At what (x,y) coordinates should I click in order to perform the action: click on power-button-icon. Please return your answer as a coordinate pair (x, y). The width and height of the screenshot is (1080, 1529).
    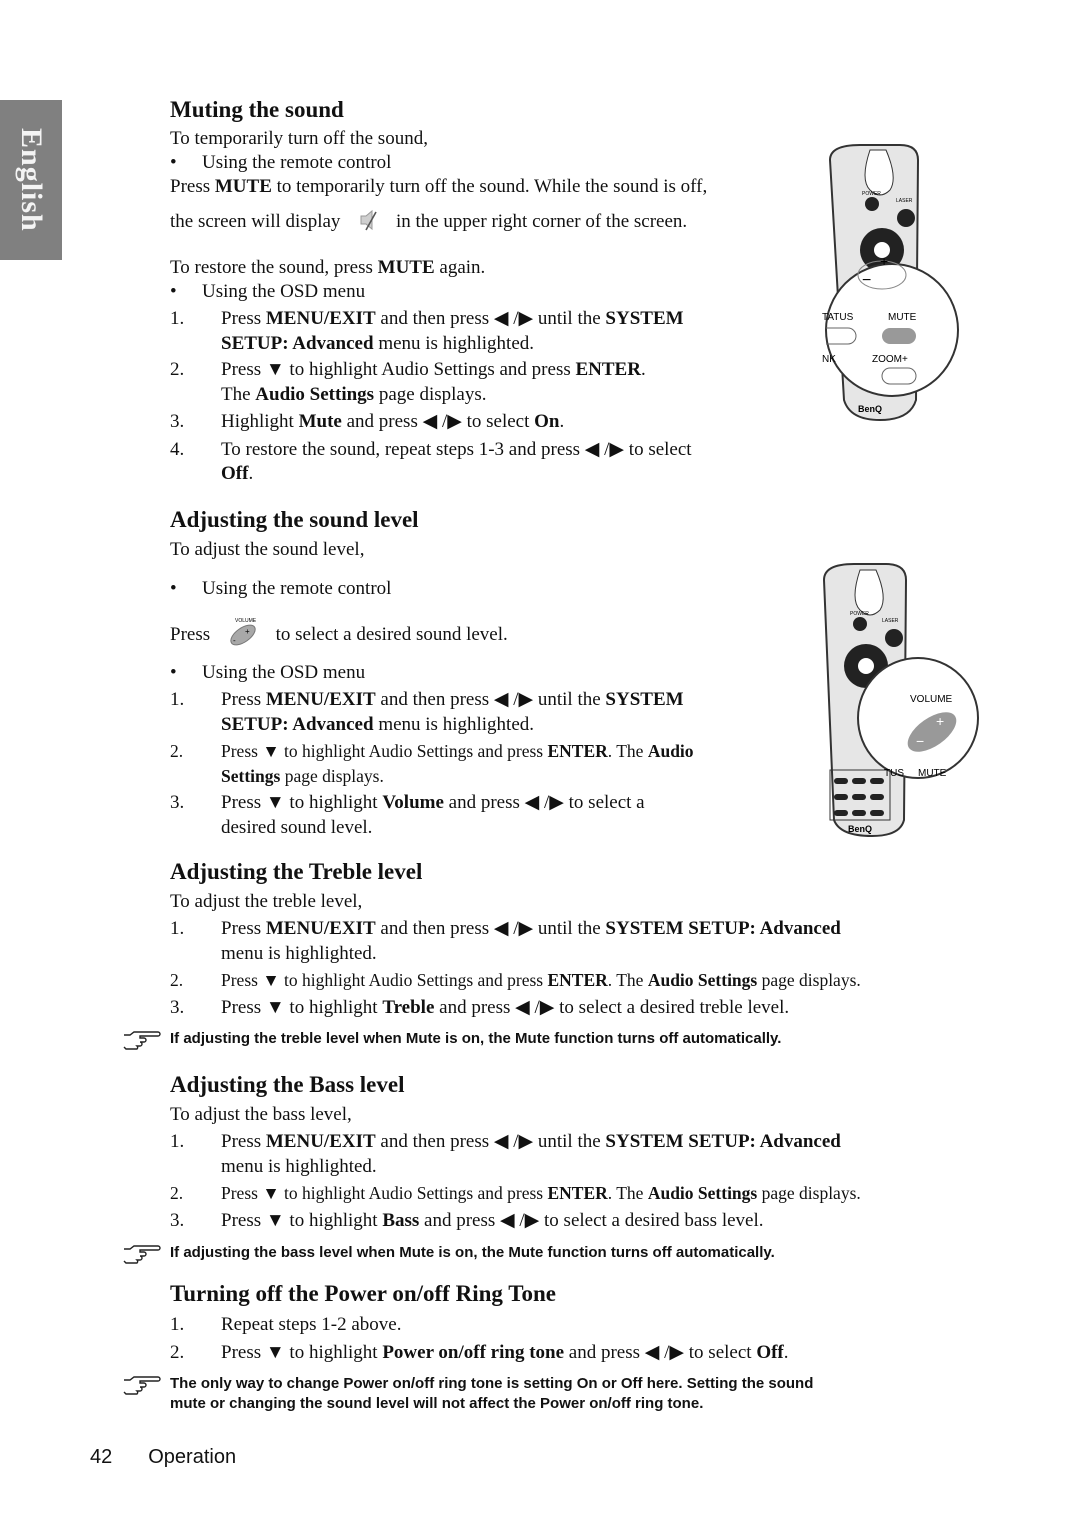
    Looking at the image, I should click on (872, 204).